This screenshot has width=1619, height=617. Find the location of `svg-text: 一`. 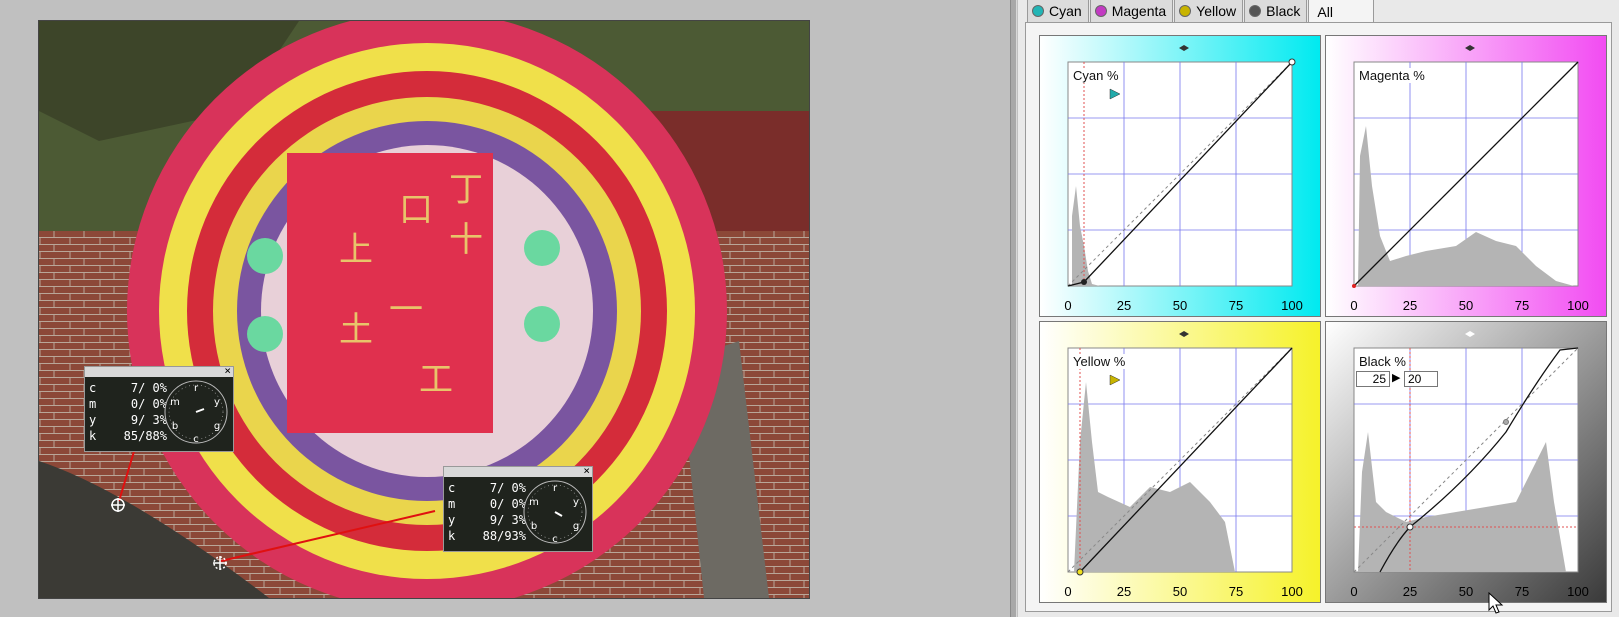

svg-text: 一 is located at coordinates (406, 310).